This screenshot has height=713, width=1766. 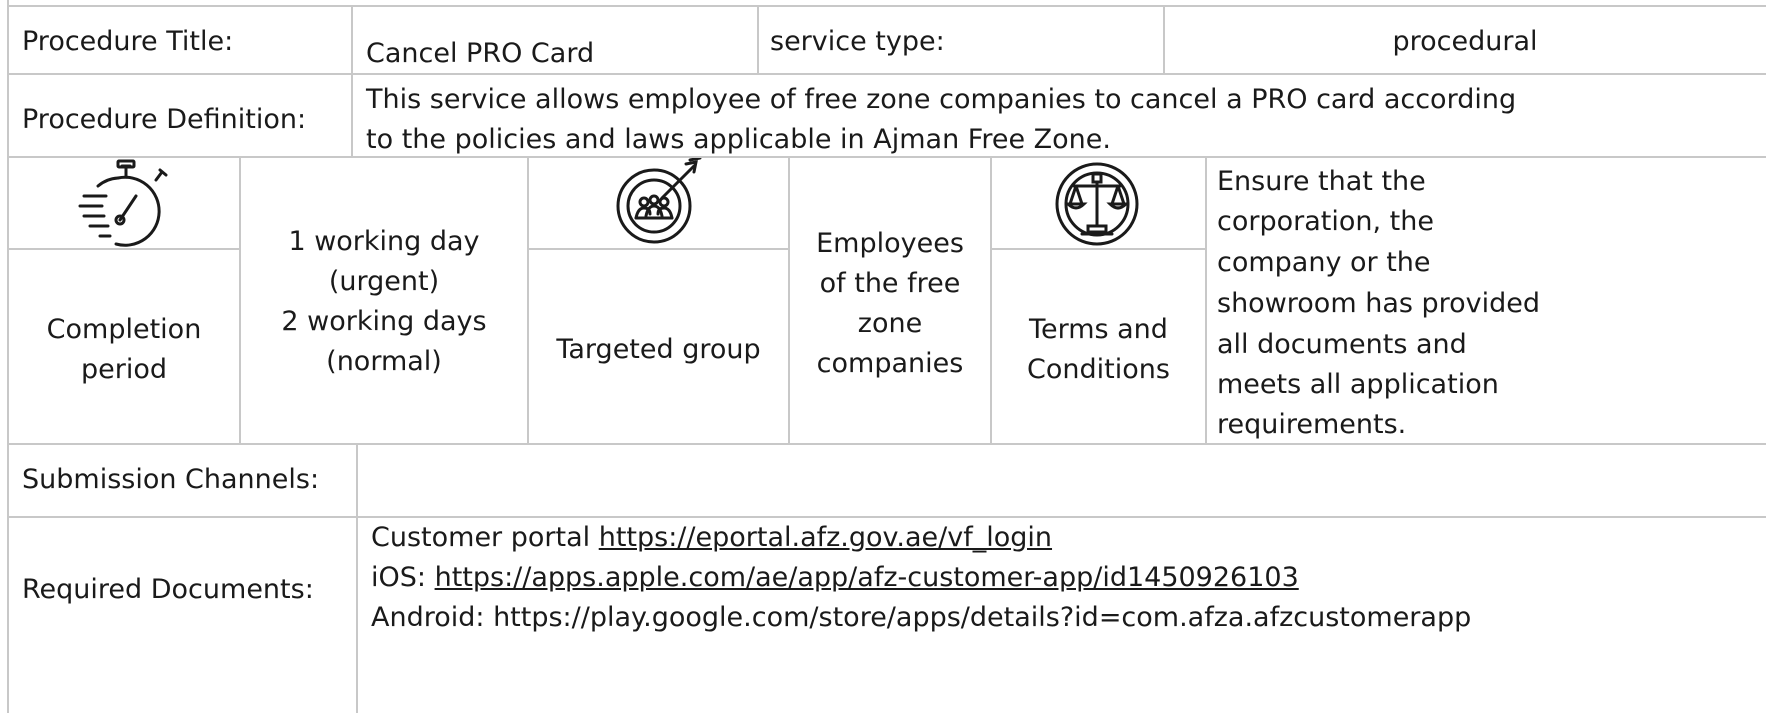 What do you see at coordinates (384, 241) in the screenshot?
I see `completion-period-value-line-1: 1 working day` at bounding box center [384, 241].